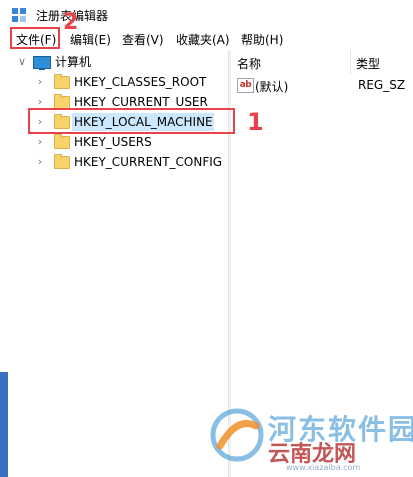 The image size is (413, 477). What do you see at coordinates (22, 62) in the screenshot?
I see `chevron-down-icon: ∨` at bounding box center [22, 62].